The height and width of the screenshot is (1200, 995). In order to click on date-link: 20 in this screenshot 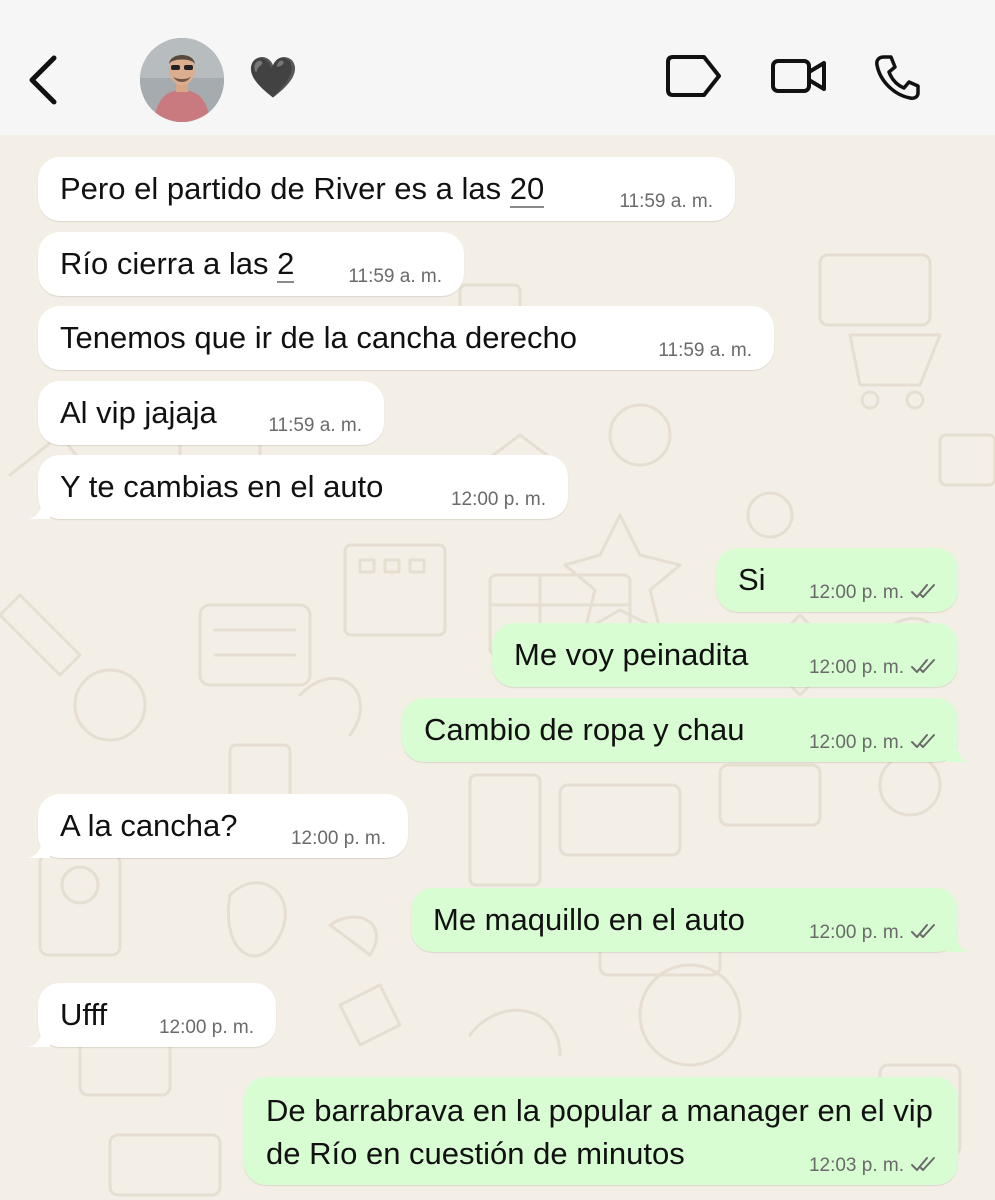, I will do `click(527, 189)`.